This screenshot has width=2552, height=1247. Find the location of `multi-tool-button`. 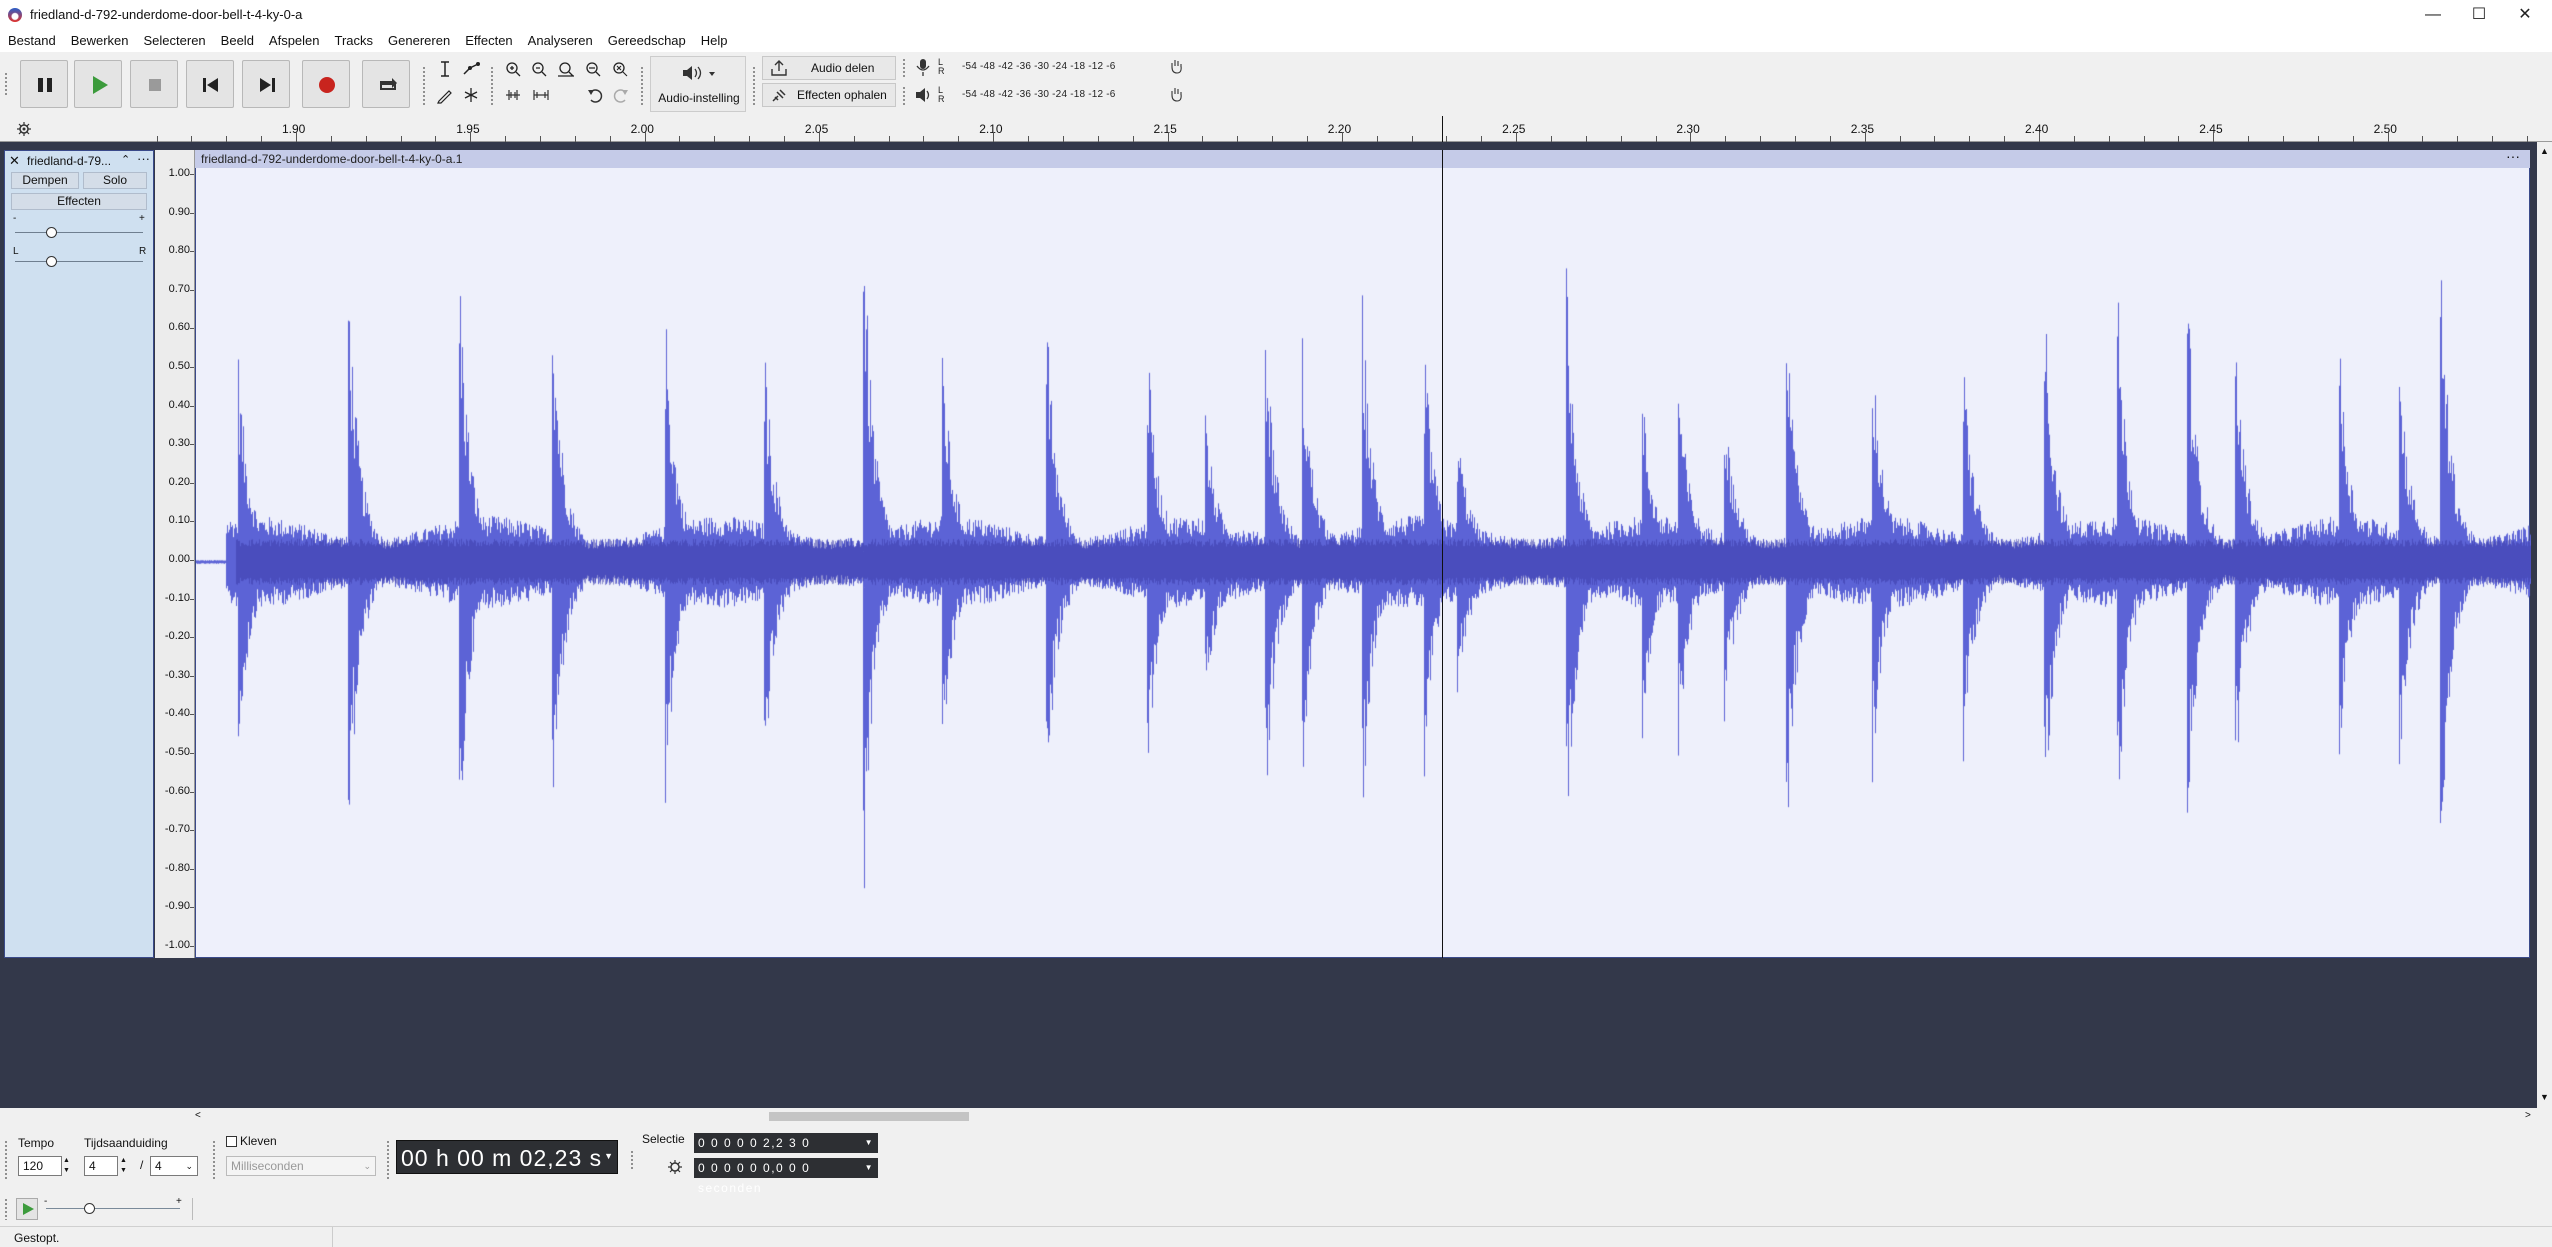

multi-tool-button is located at coordinates (471, 95).